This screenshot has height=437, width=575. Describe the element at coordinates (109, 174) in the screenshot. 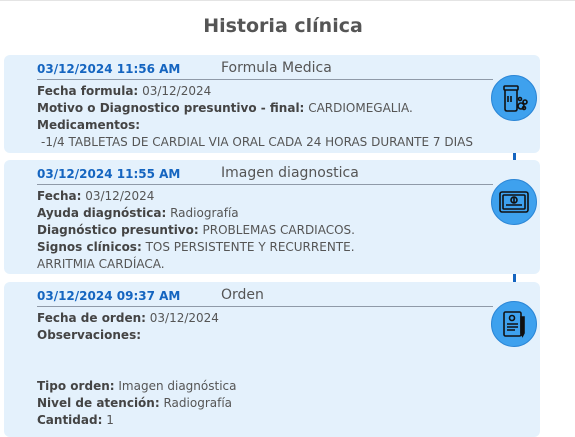

I see `entry-date: 03/12/2024 11:55 AM` at that location.